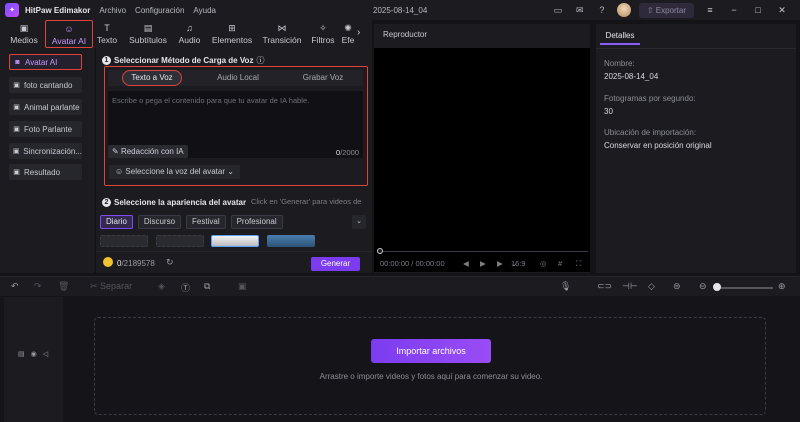 The height and width of the screenshot is (422, 800). I want to click on tab-label: Avatar AI, so click(69, 41).